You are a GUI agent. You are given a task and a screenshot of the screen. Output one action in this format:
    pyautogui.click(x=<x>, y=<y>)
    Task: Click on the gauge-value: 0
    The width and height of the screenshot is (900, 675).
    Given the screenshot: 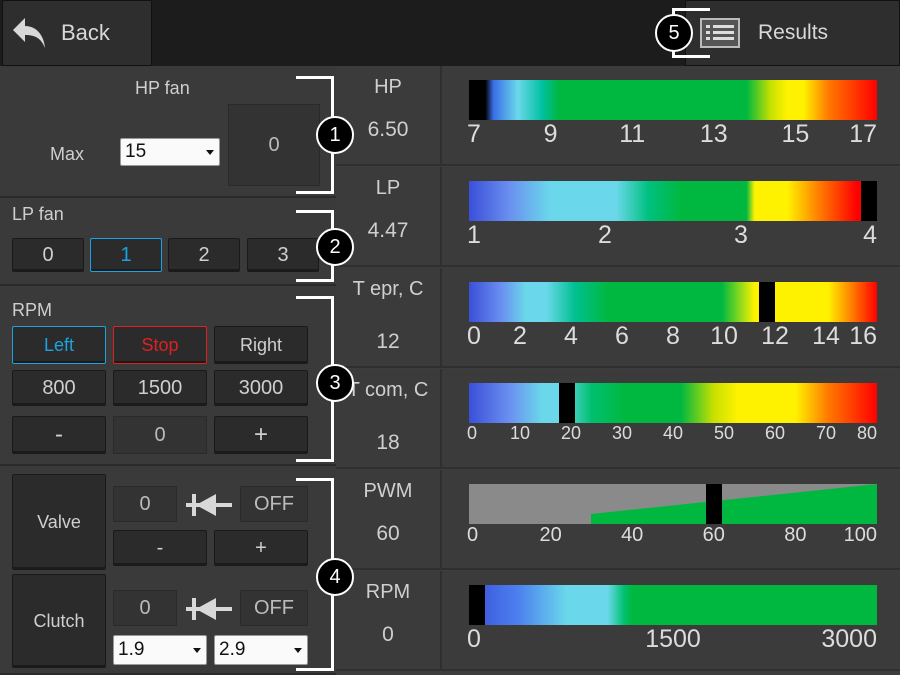 What is the action you would take?
    pyautogui.click(x=388, y=634)
    